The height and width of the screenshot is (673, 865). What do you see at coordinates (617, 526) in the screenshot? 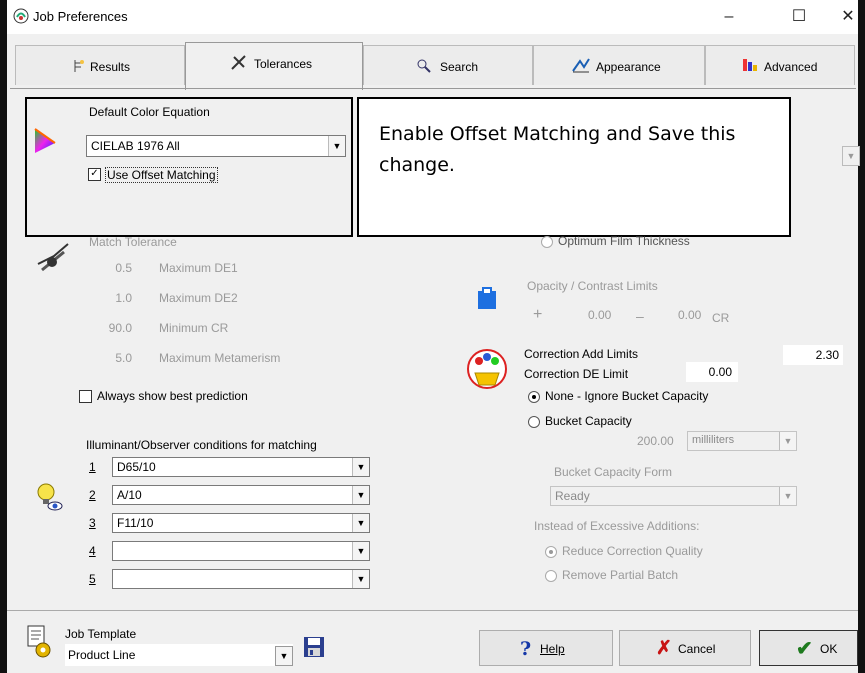
I see `excess-label: Instead of Excessive Additions:` at bounding box center [617, 526].